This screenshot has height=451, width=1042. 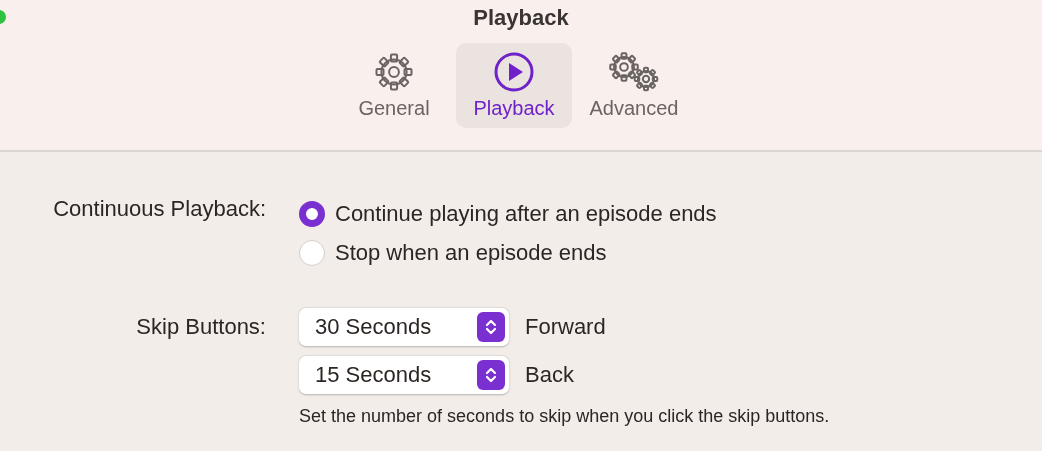 I want to click on radio-label: Continue playing after an episode ends, so click(x=526, y=213).